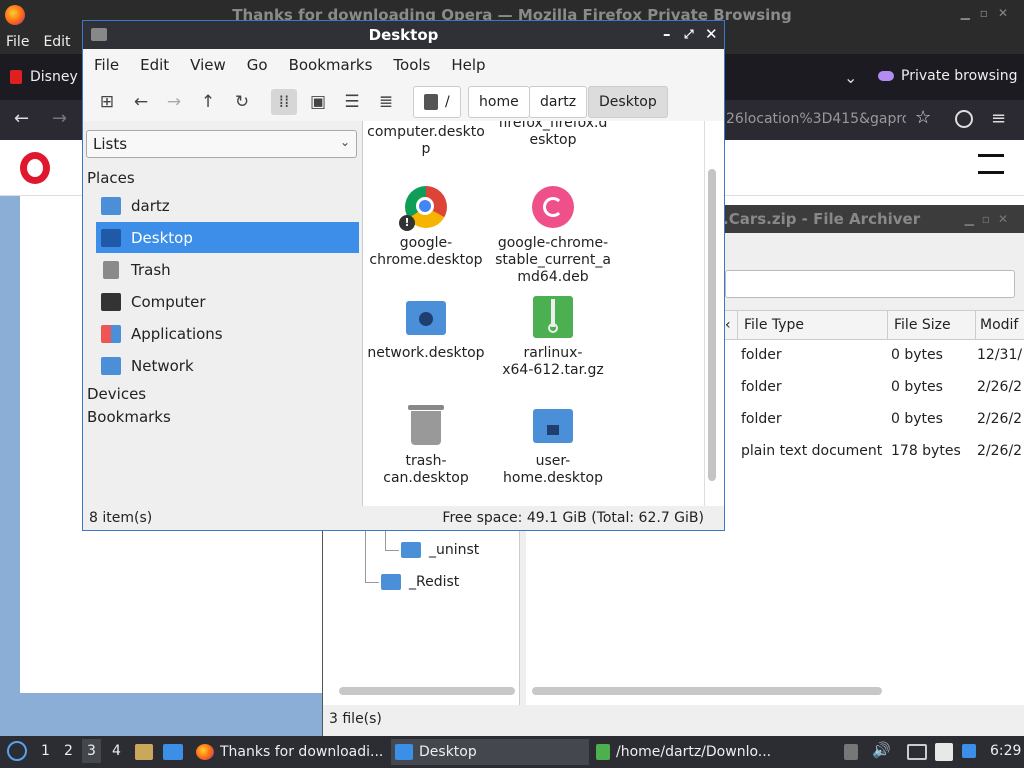  What do you see at coordinates (318, 102) in the screenshot?
I see `thumbnail-view-icon: ▣` at bounding box center [318, 102].